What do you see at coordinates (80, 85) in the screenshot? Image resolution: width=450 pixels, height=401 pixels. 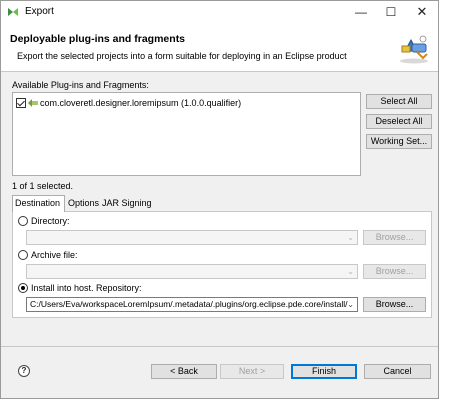 I see `plugins-label: Available Plug-ins and Fragments:` at bounding box center [80, 85].